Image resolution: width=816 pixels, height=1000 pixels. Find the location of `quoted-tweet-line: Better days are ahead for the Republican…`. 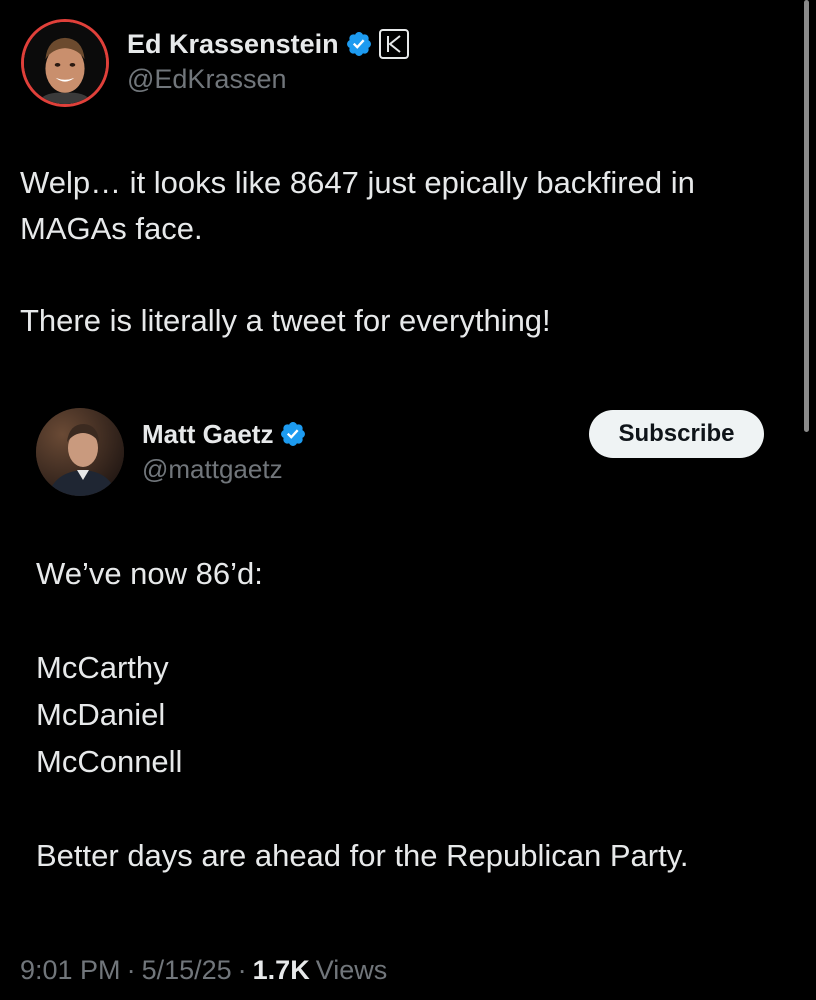

quoted-tweet-line: Better days are ahead for the Republican… is located at coordinates (362, 855).